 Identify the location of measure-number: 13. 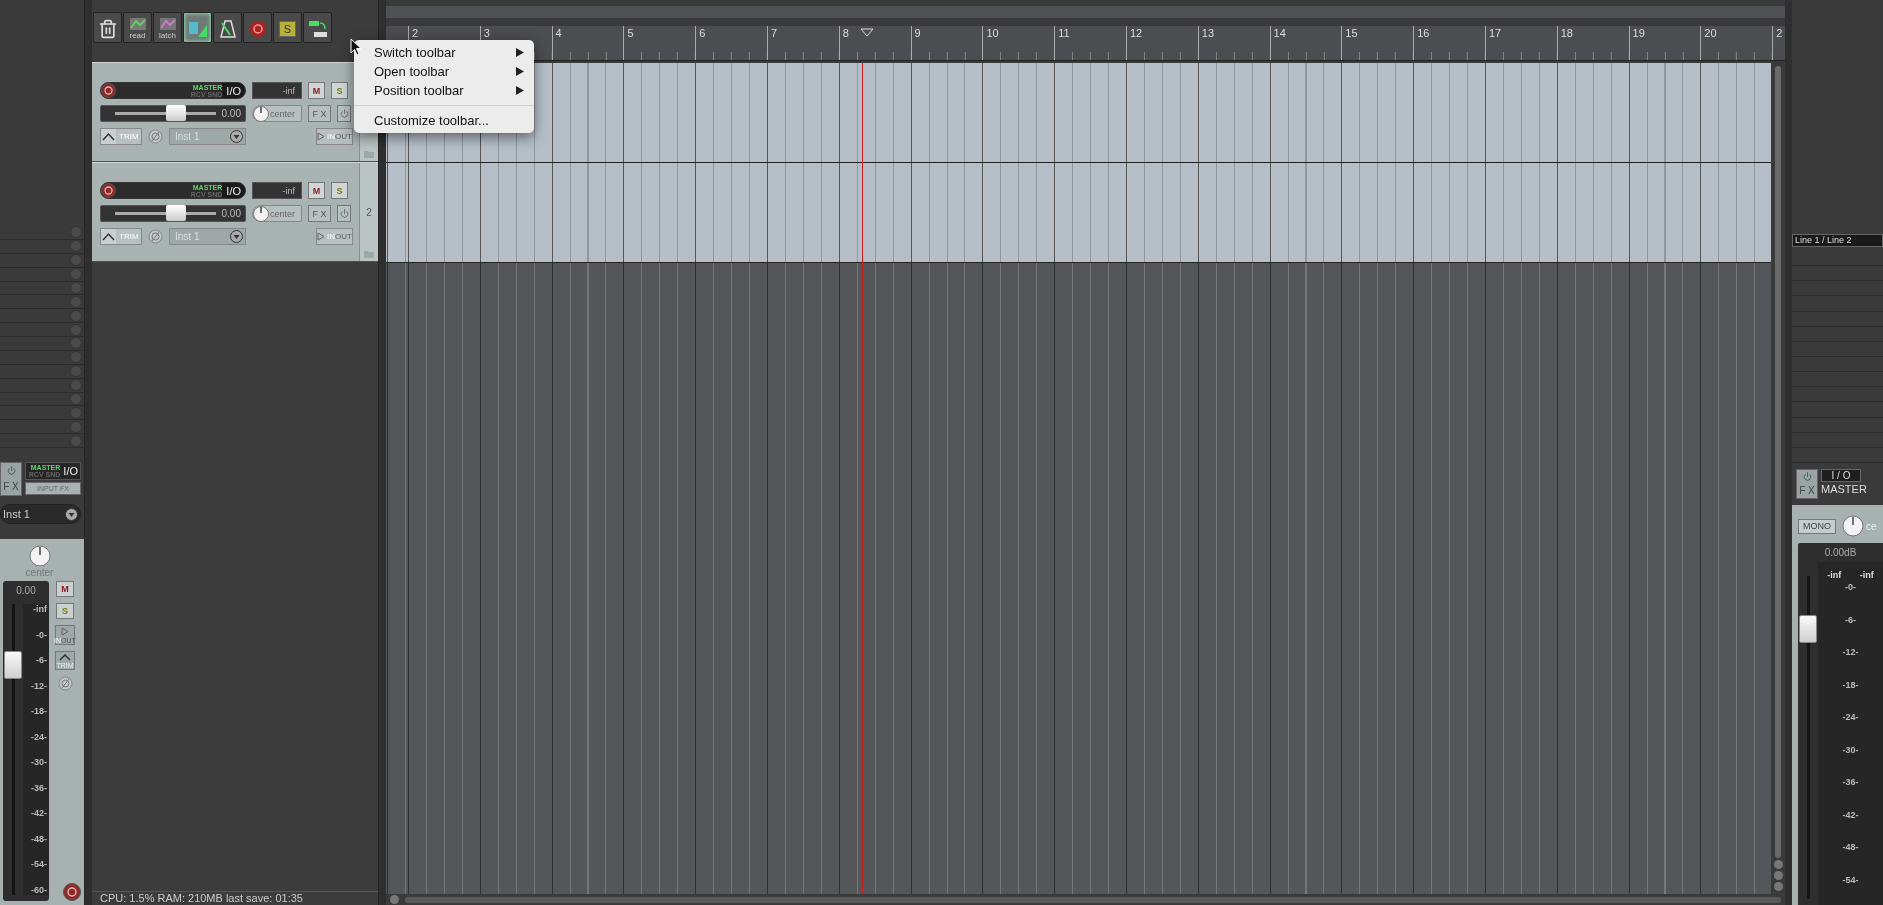
(1207, 33).